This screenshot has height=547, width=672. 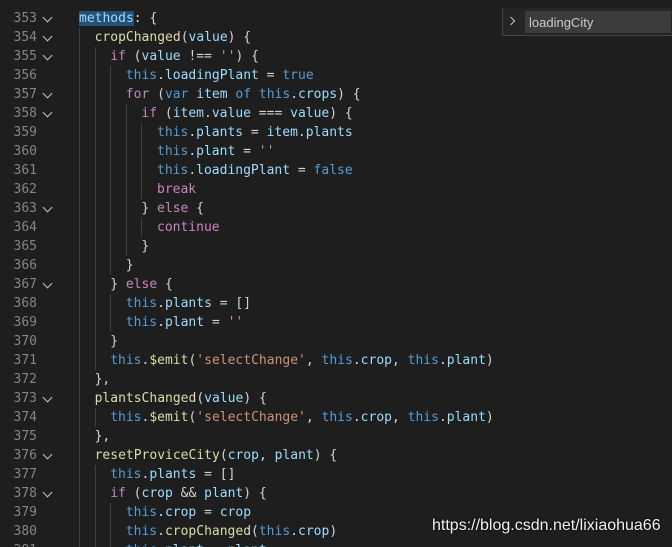 What do you see at coordinates (336, 455) in the screenshot?
I see `code-line: 376 resetProviceCity(crop, plant) {` at bounding box center [336, 455].